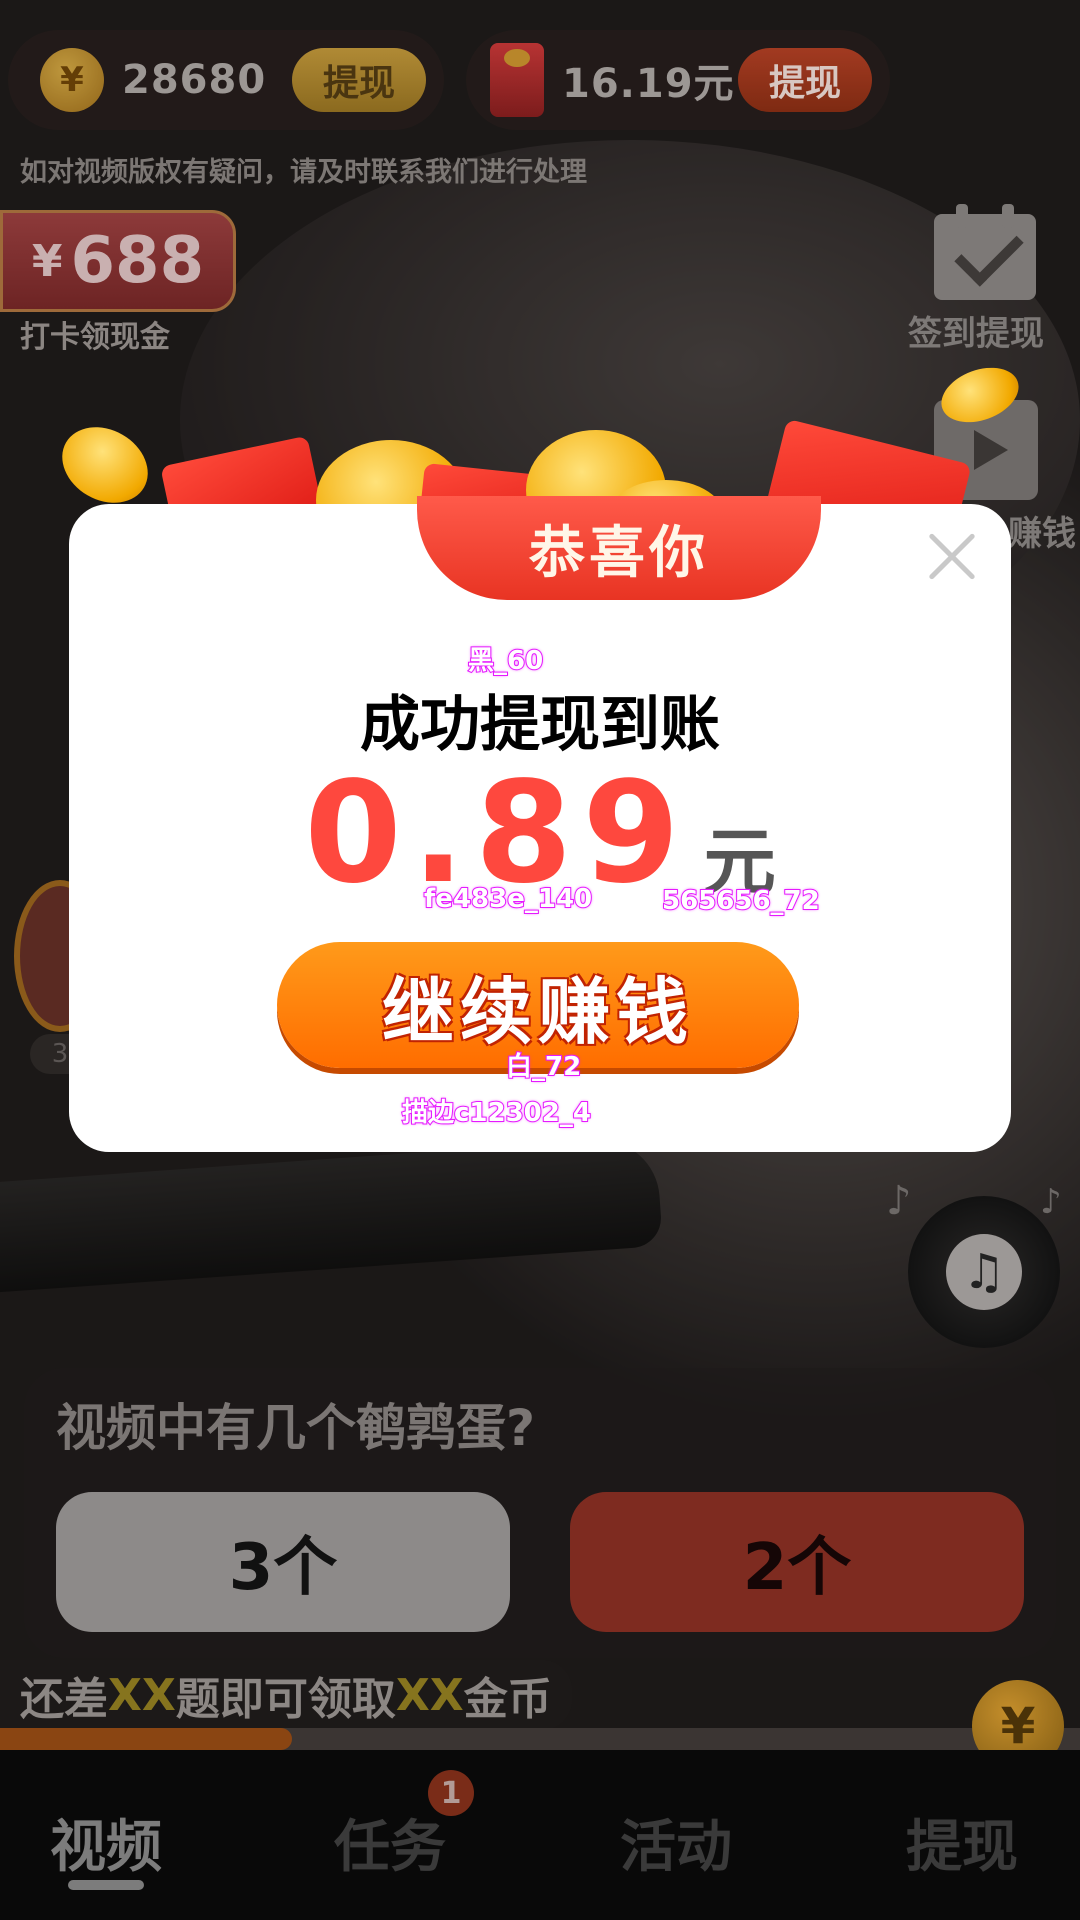  What do you see at coordinates (285, 1699) in the screenshot?
I see `progress-middle: 题即可领取` at bounding box center [285, 1699].